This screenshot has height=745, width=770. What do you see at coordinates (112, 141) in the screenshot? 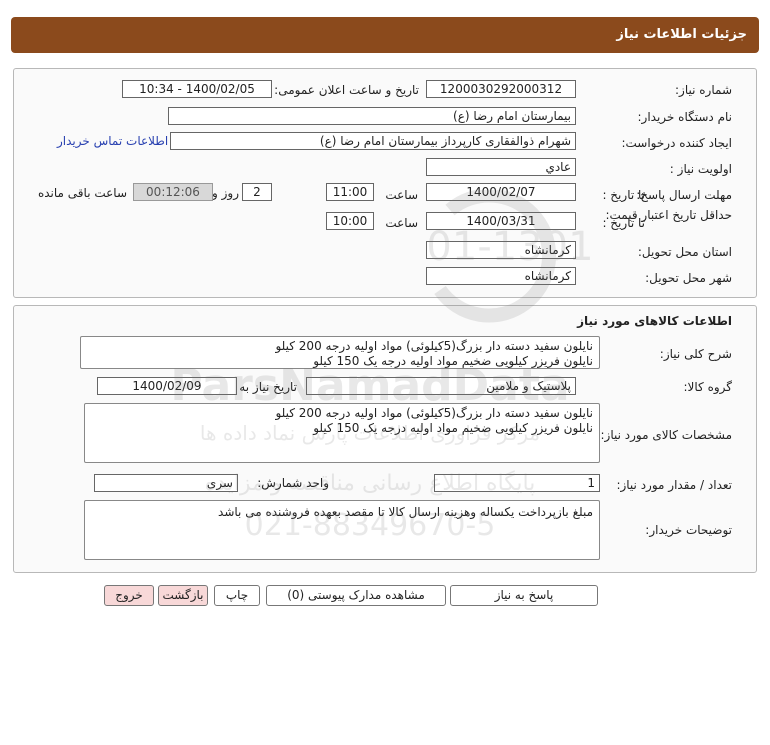
I see `buyer-contact-link: اطلاعات تماس خریدار` at bounding box center [112, 141].